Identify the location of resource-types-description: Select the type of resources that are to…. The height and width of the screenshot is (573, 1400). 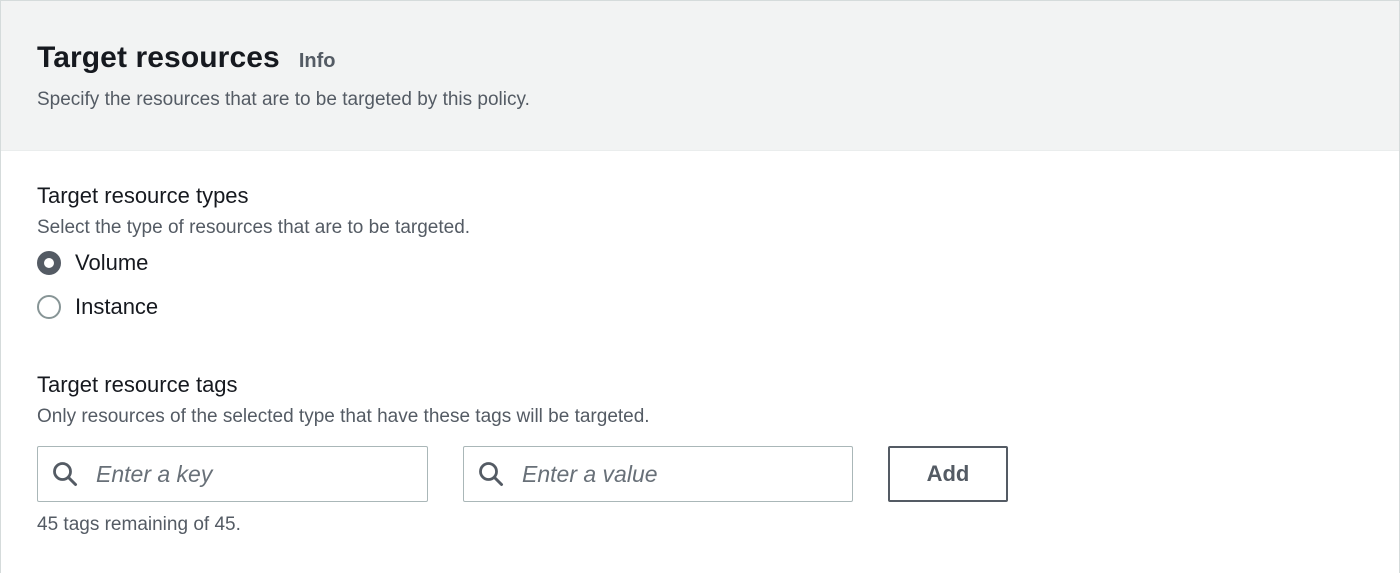
(254, 227).